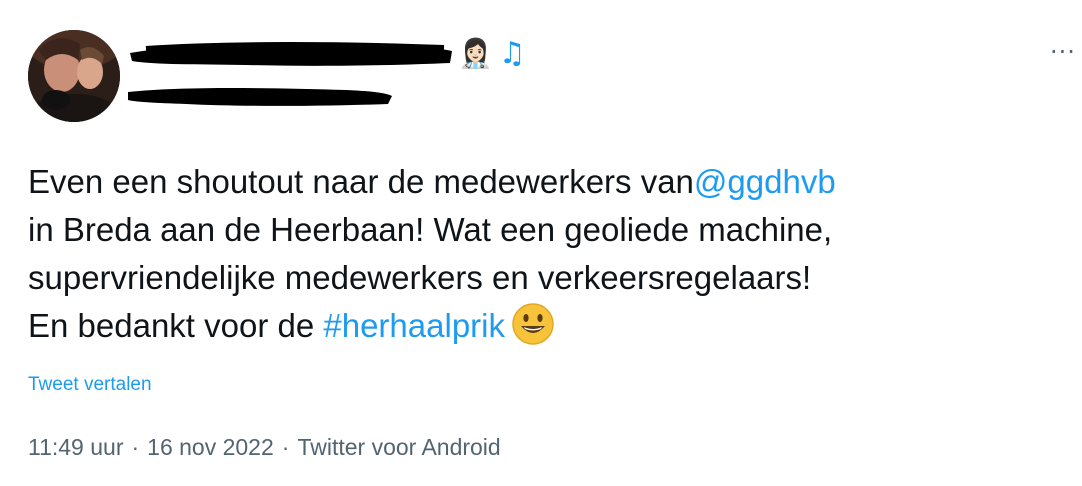 The height and width of the screenshot is (486, 1082). Describe the element at coordinates (398, 447) in the screenshot. I see `tweet-source: Twitter voor Android` at that location.